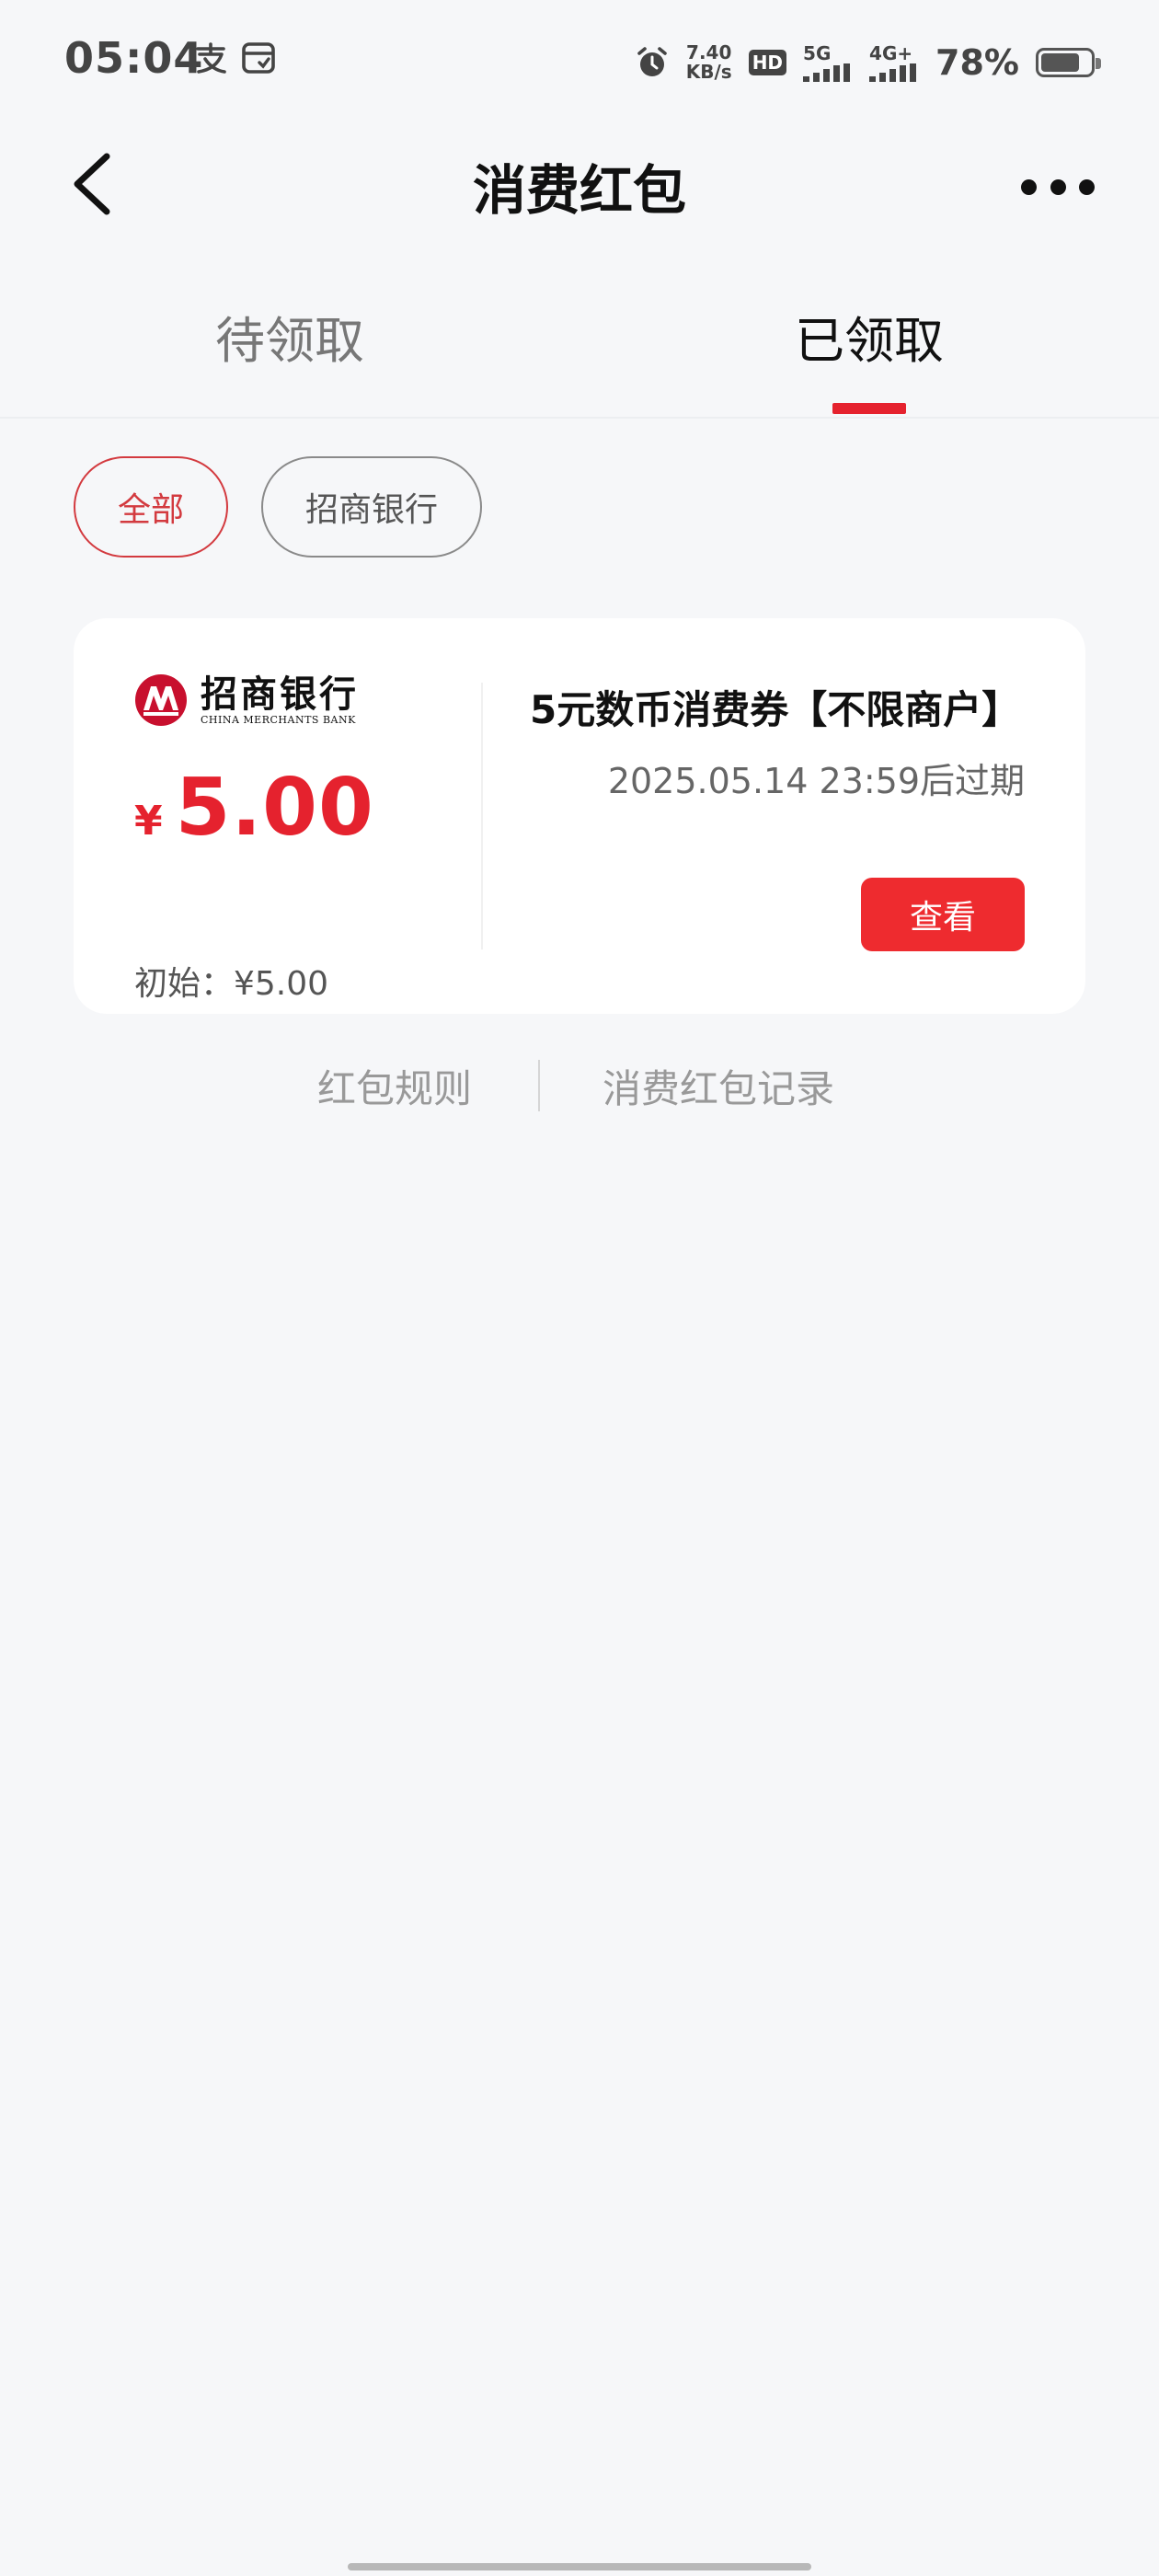 The width and height of the screenshot is (1159, 2576). I want to click on filter-chips: 全部 招商银行, so click(278, 507).